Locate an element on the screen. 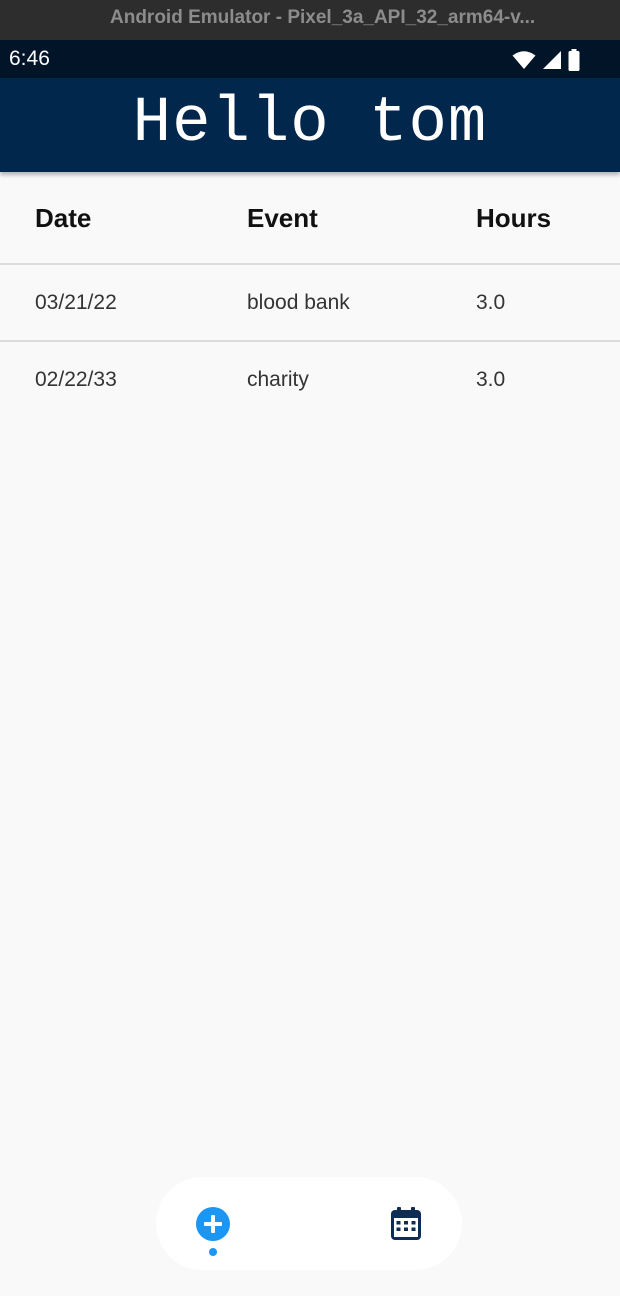 The height and width of the screenshot is (1296, 620). battery-icon is located at coordinates (574, 60).